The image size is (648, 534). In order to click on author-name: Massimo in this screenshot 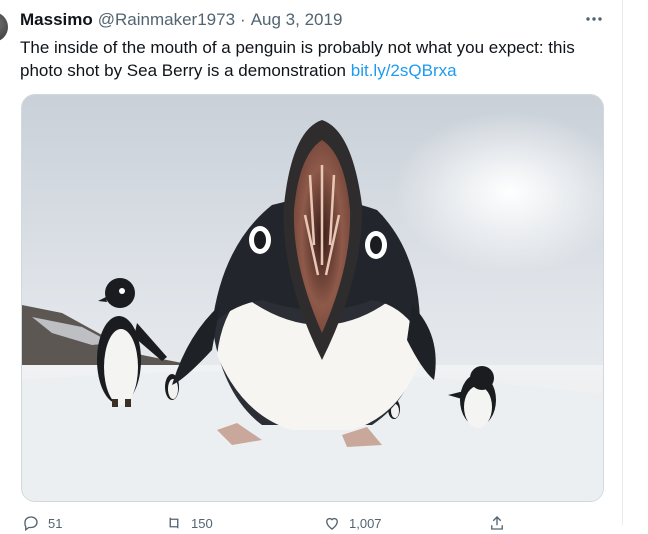, I will do `click(56, 20)`.